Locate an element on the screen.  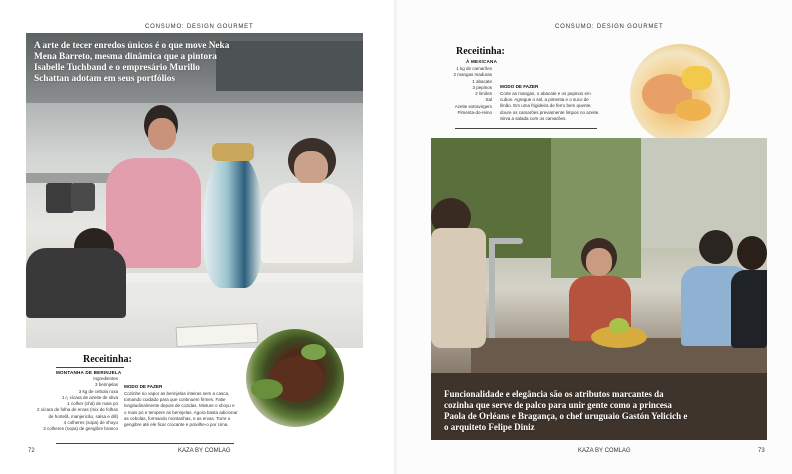
page-number-right: 73 is located at coordinates (761, 451).